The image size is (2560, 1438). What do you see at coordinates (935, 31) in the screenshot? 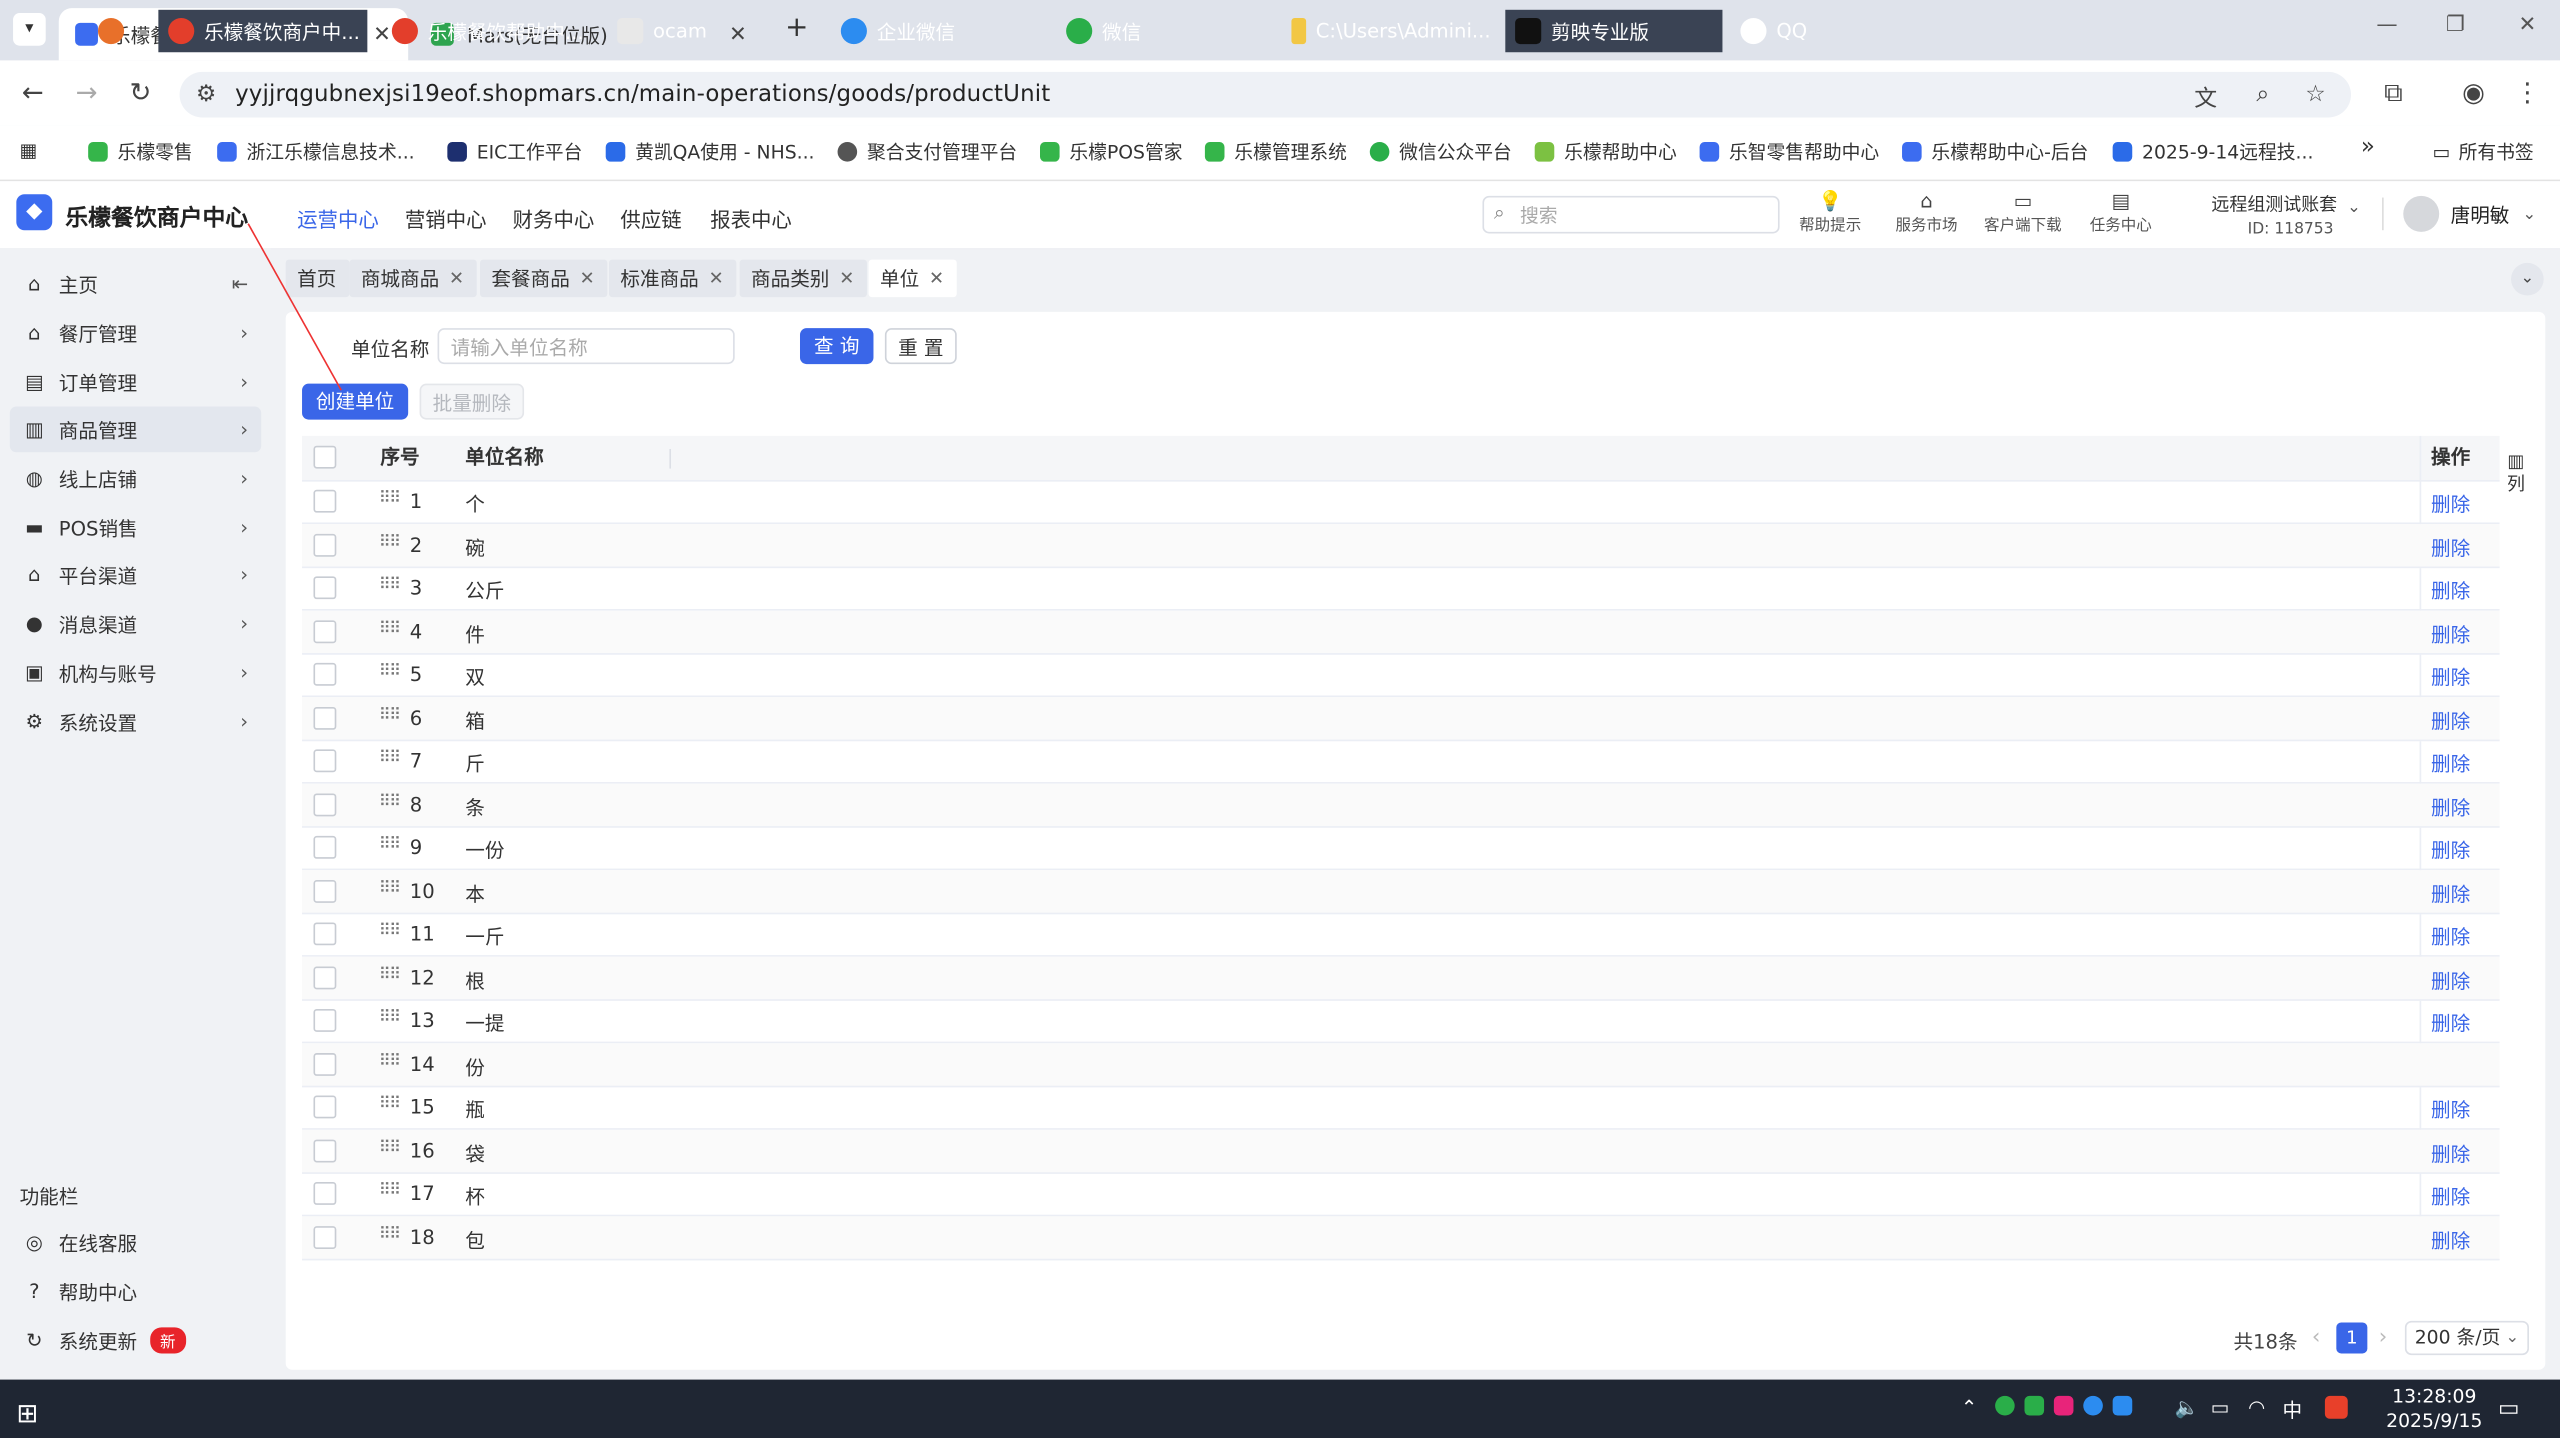
I see `taskbar-app-wecom: 企业微信` at bounding box center [935, 31].